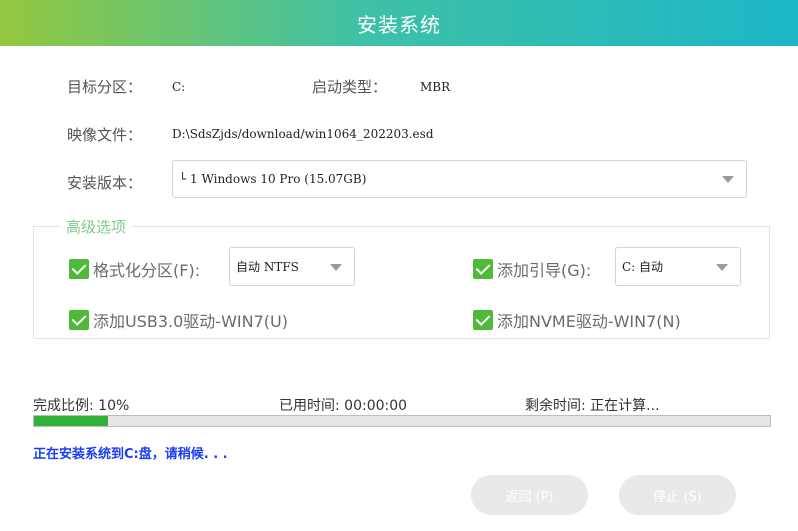 The image size is (798, 531). I want to click on progress-bar-fill, so click(71, 421).